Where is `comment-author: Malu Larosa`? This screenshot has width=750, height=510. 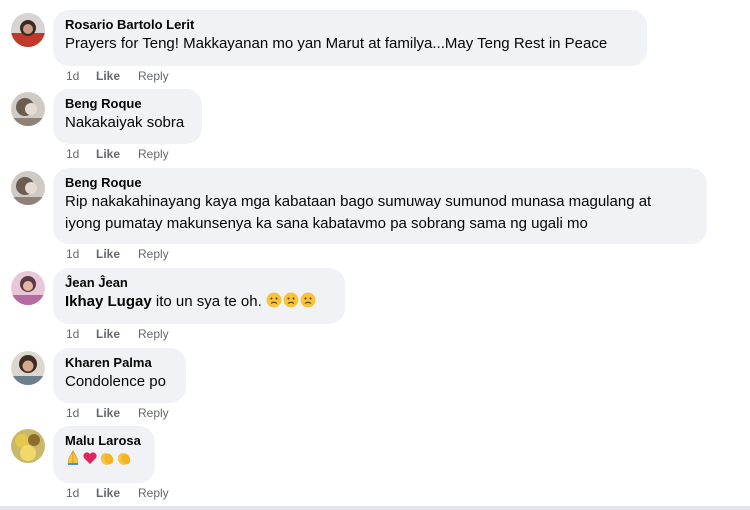 comment-author: Malu Larosa is located at coordinates (104, 440).